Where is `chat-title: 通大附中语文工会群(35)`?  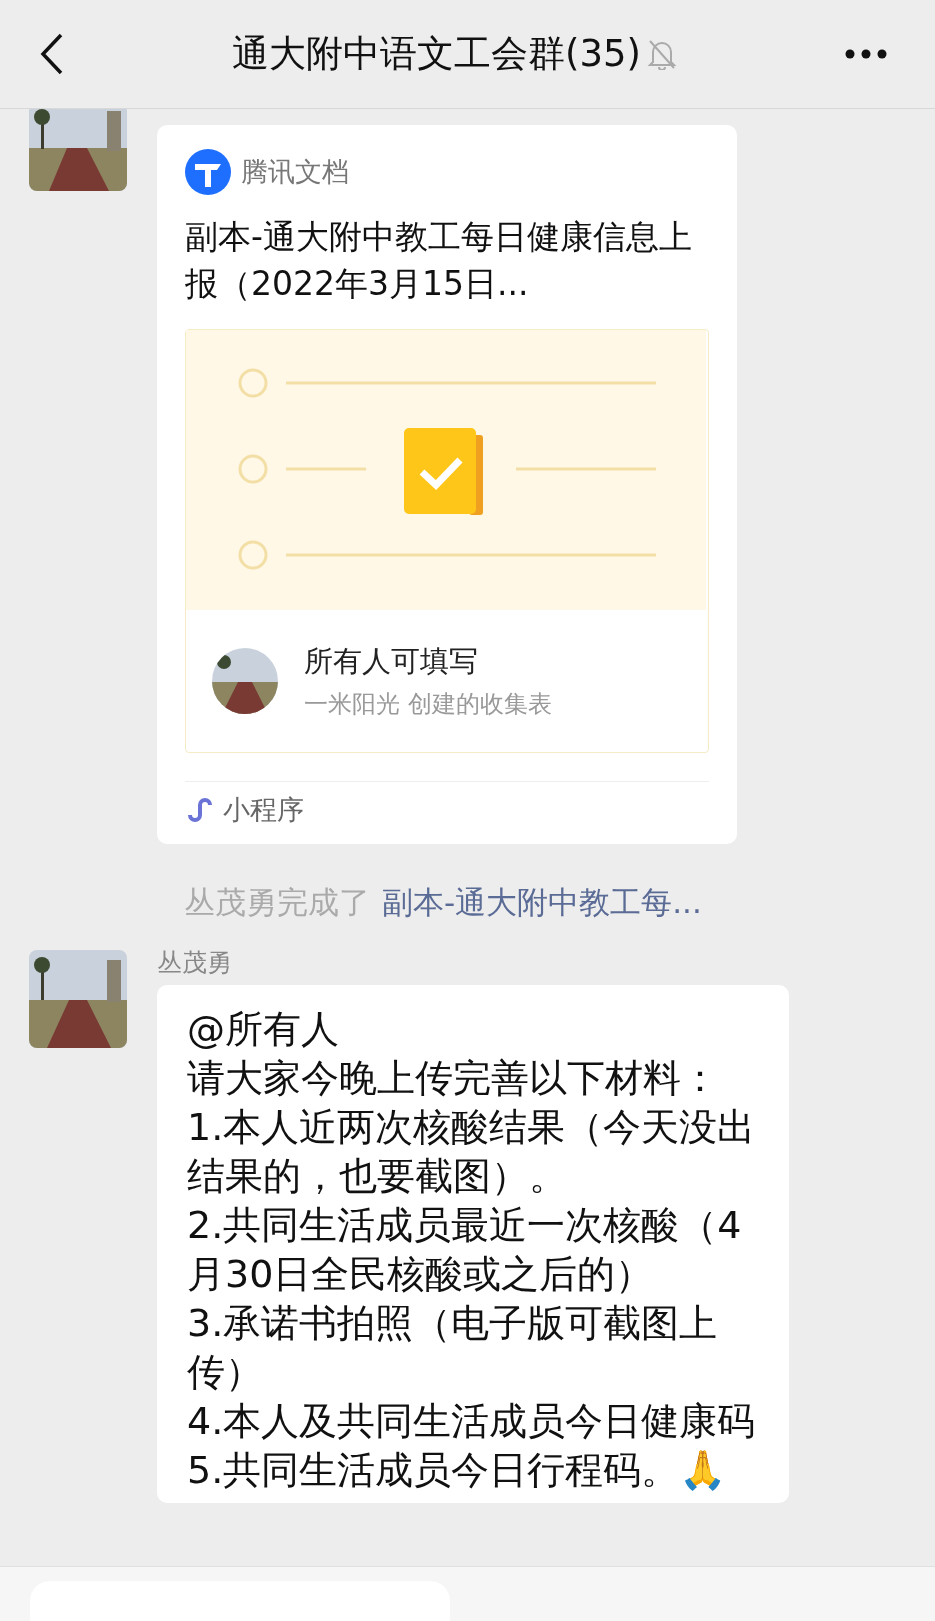 chat-title: 通大附中语文工会群(35) is located at coordinates (436, 54).